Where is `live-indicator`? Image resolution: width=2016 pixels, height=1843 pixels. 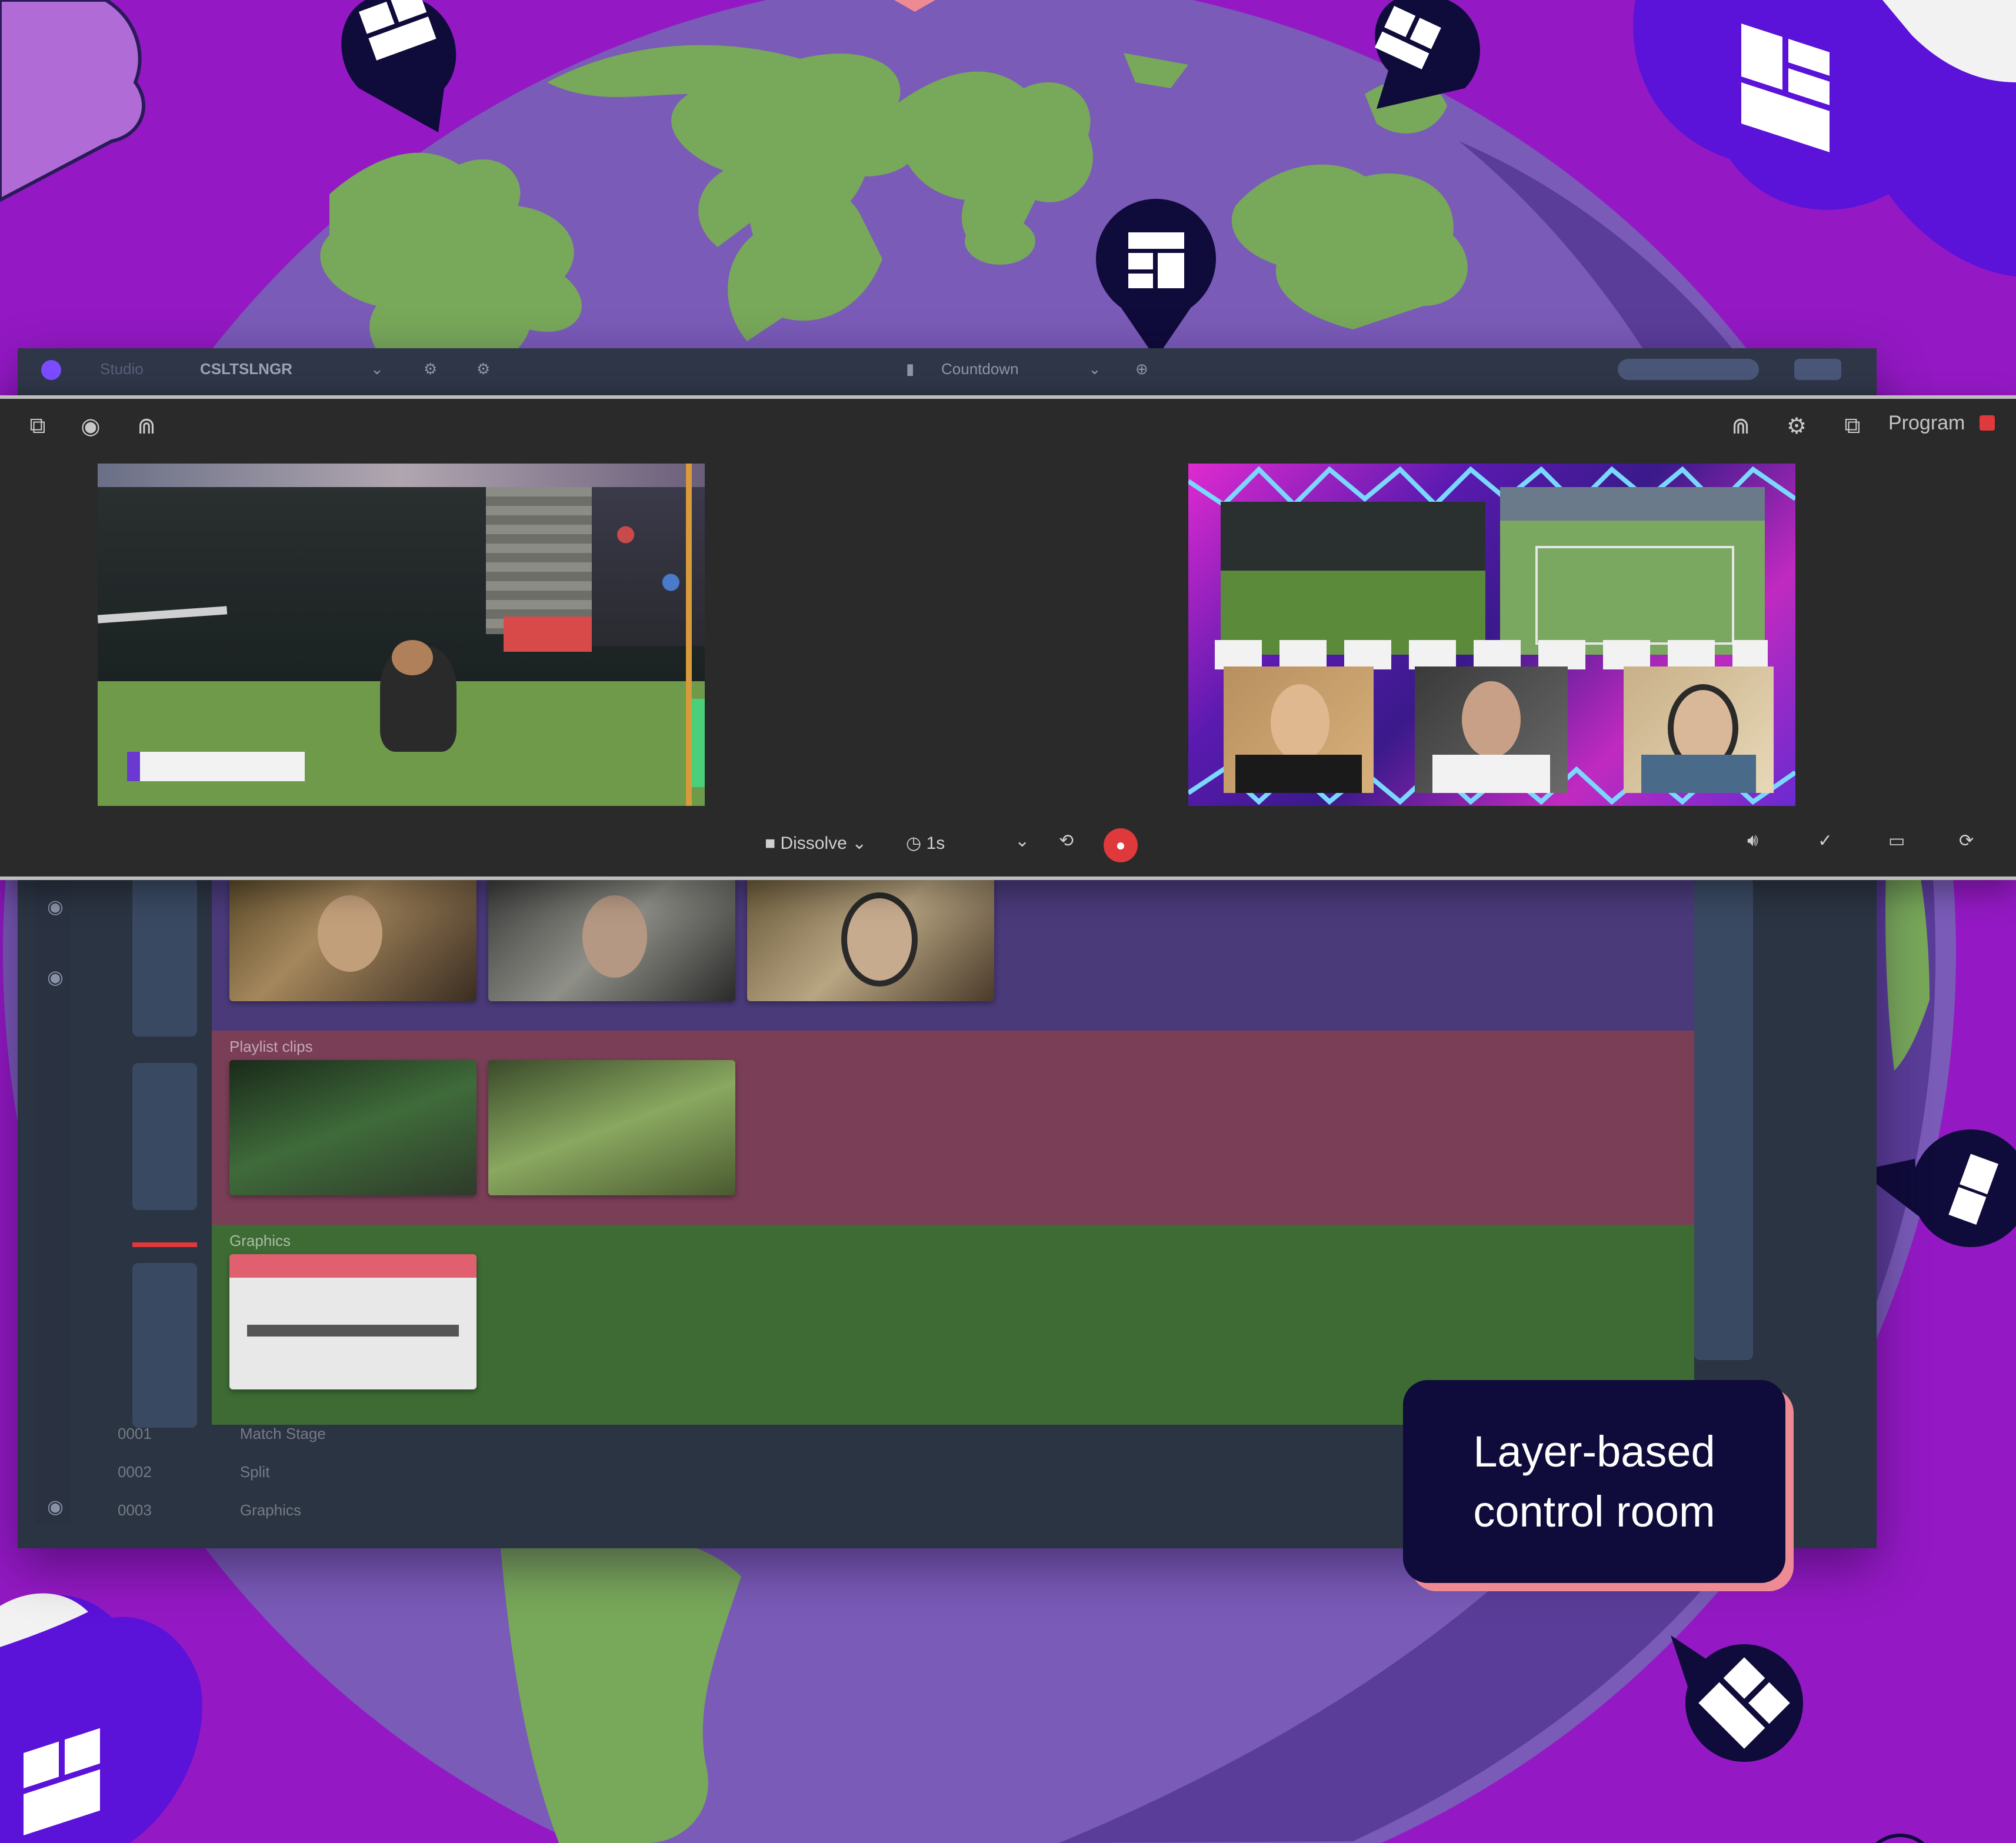
live-indicator is located at coordinates (1987, 423).